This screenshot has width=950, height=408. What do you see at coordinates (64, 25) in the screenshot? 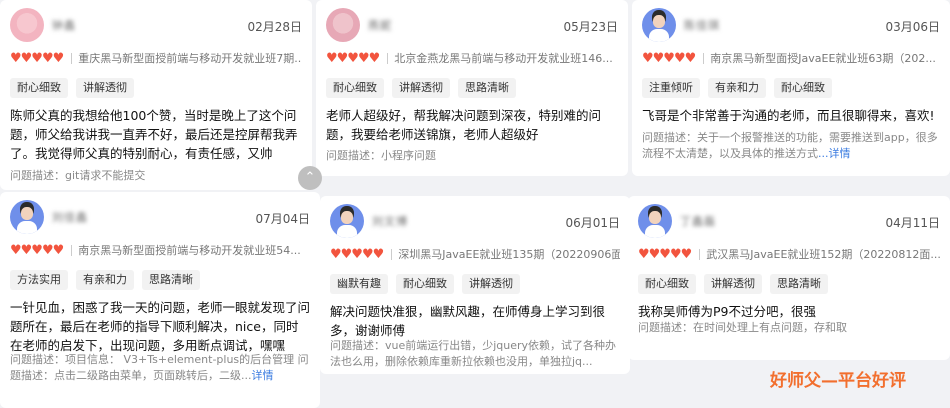
I see `reviewer-name: 钟鑫` at bounding box center [64, 25].